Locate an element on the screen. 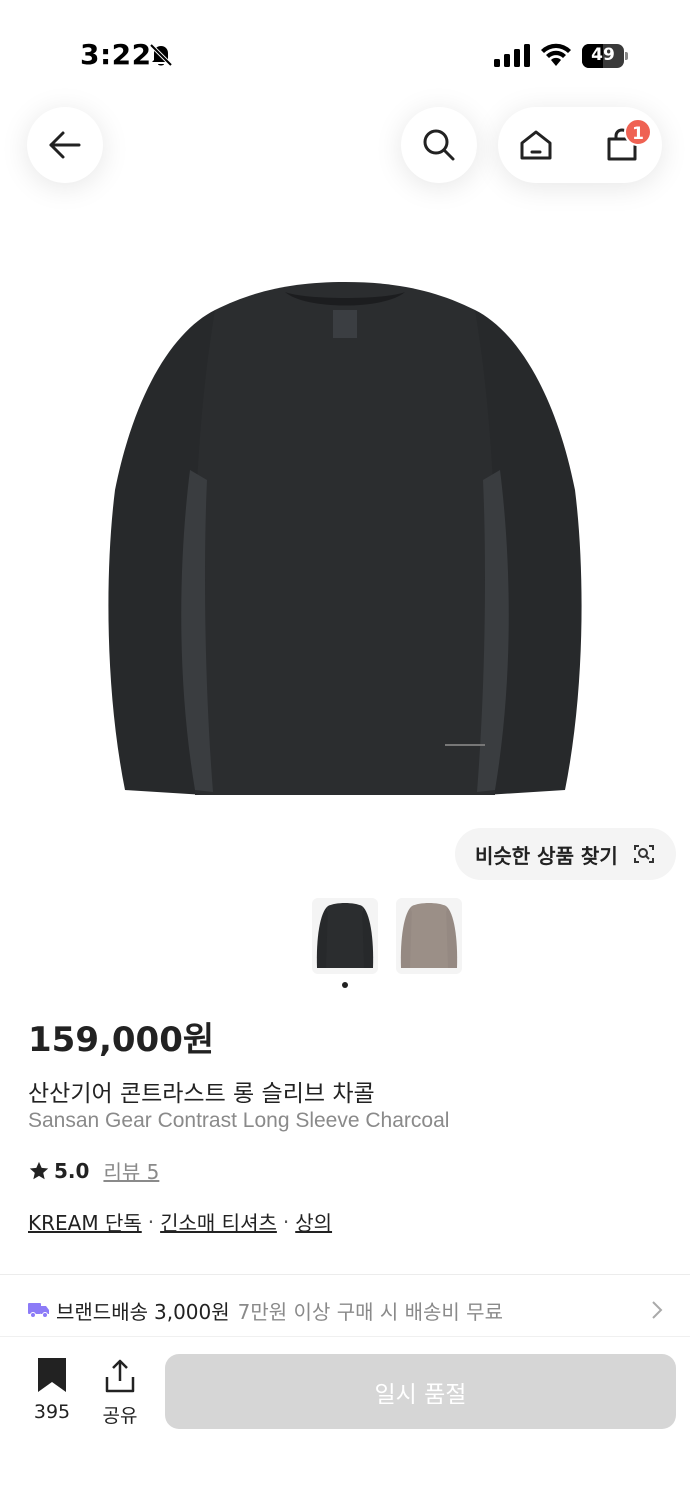  tag-long-sleeve-tshirt: 긴소매 티셔츠 is located at coordinates (218, 1221).